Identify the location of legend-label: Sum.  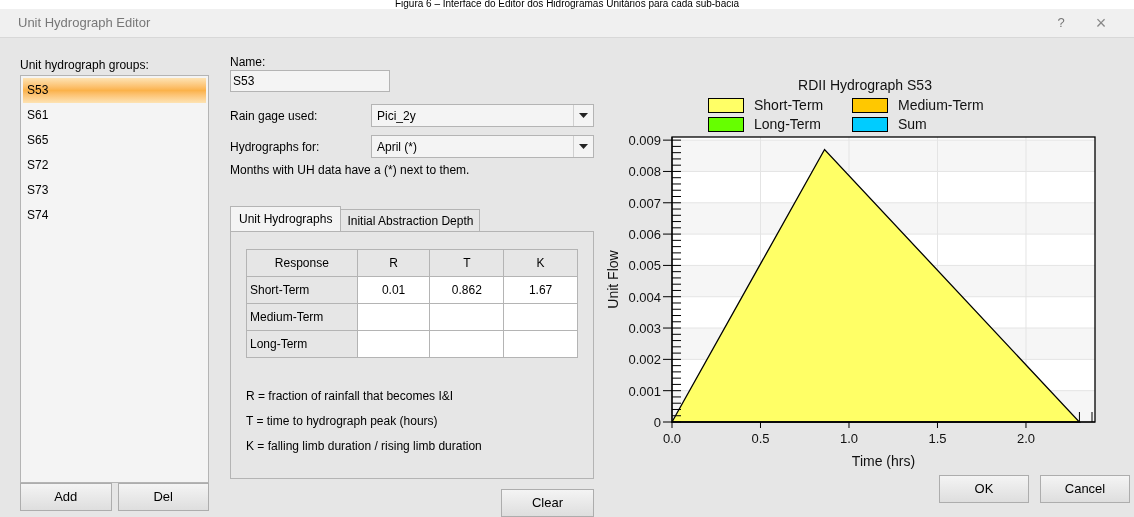
(912, 124).